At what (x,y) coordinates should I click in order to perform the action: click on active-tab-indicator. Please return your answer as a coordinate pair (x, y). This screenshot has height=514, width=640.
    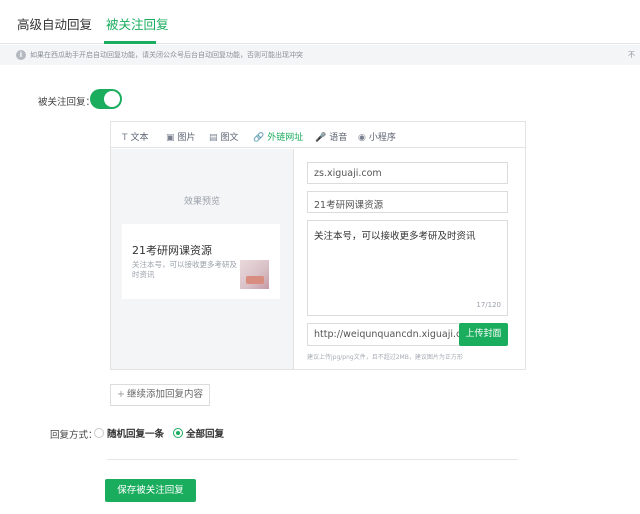
    Looking at the image, I should click on (130, 42).